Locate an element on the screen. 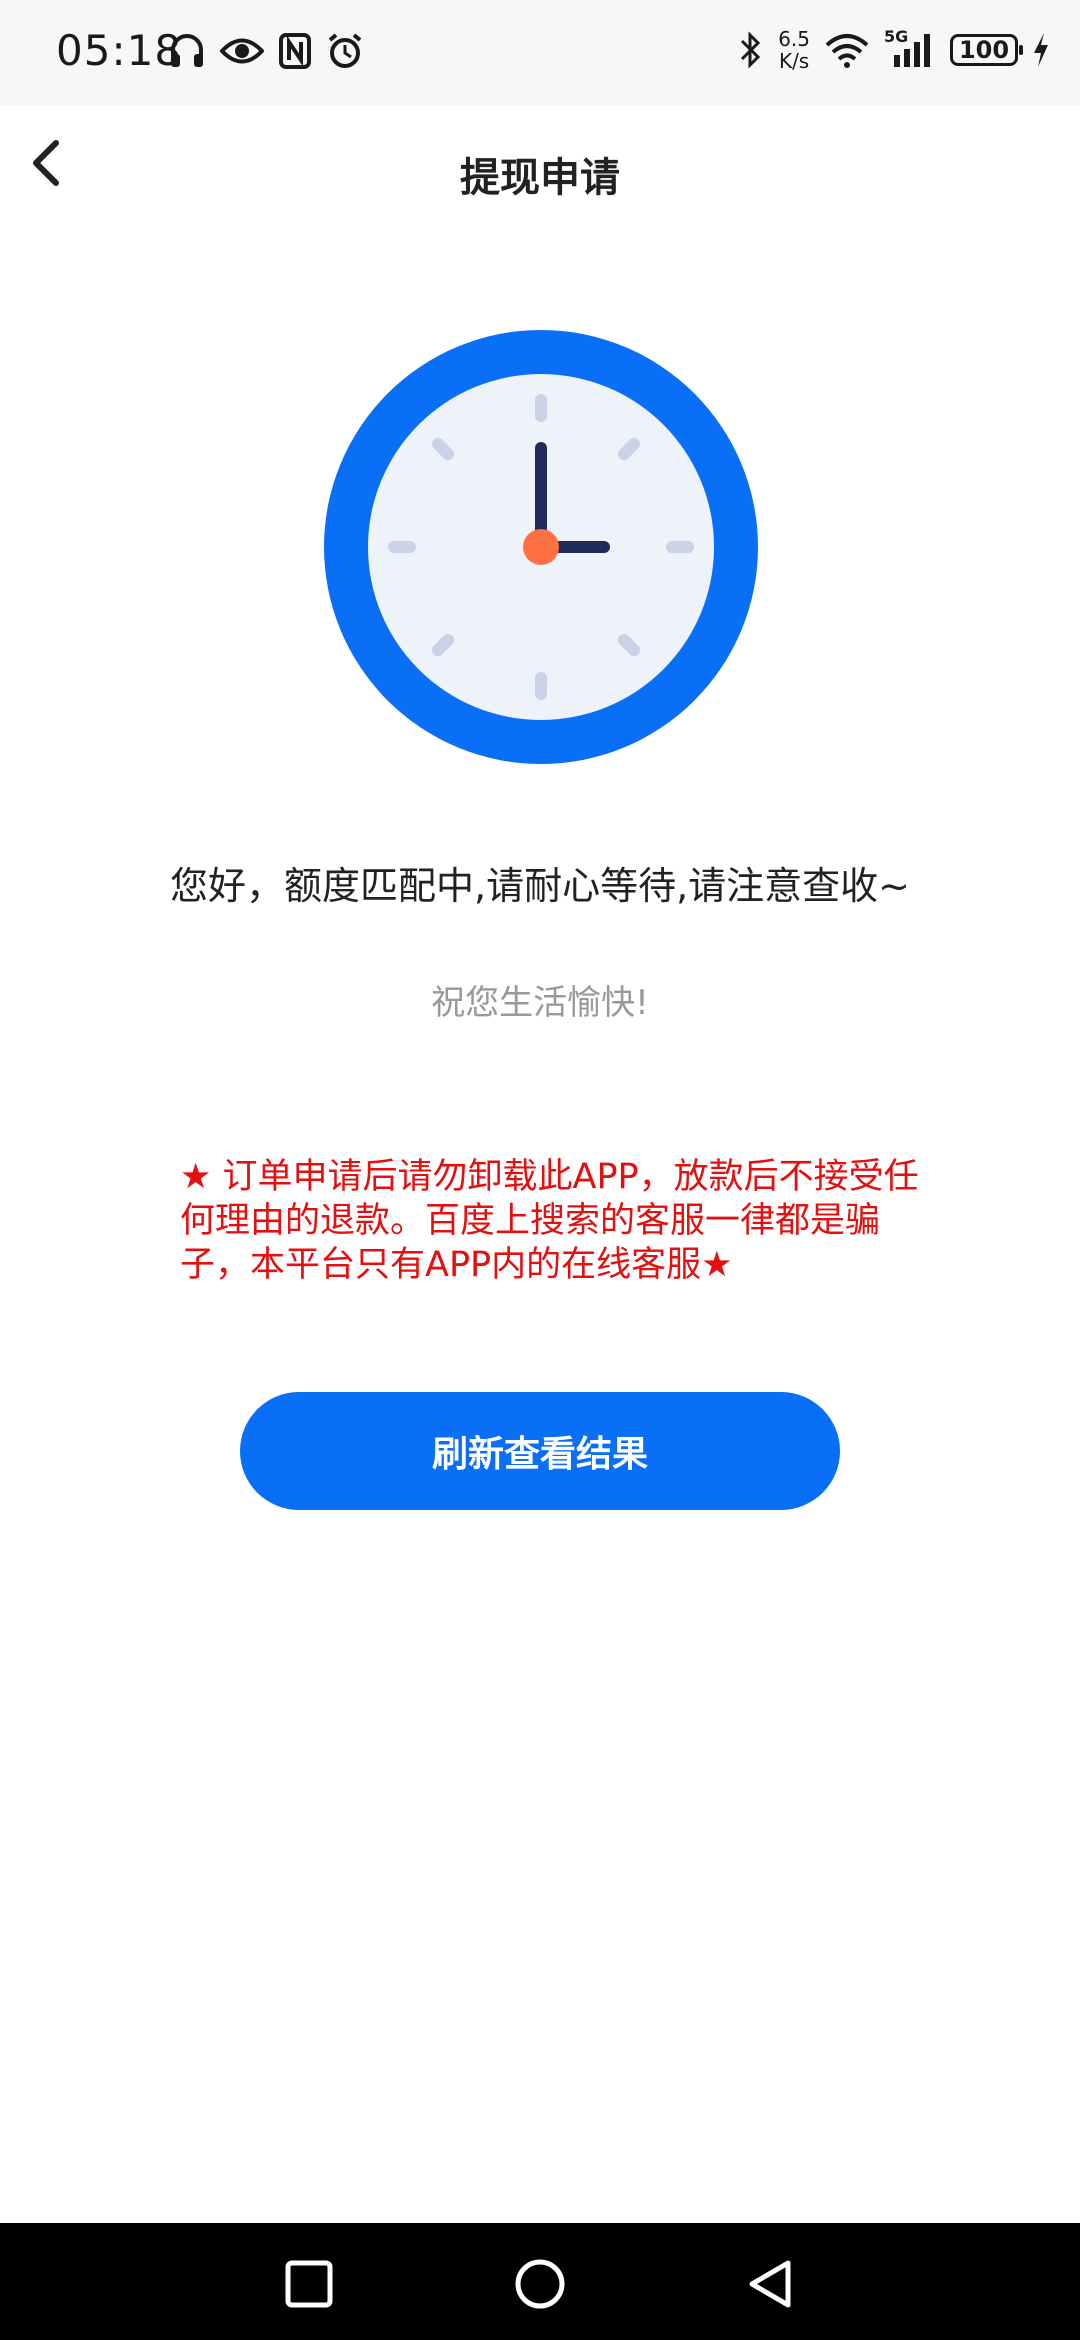 The height and width of the screenshot is (2340, 1080). status-right-icons: 6.5 K/s 5G 100 is located at coordinates (894, 49).